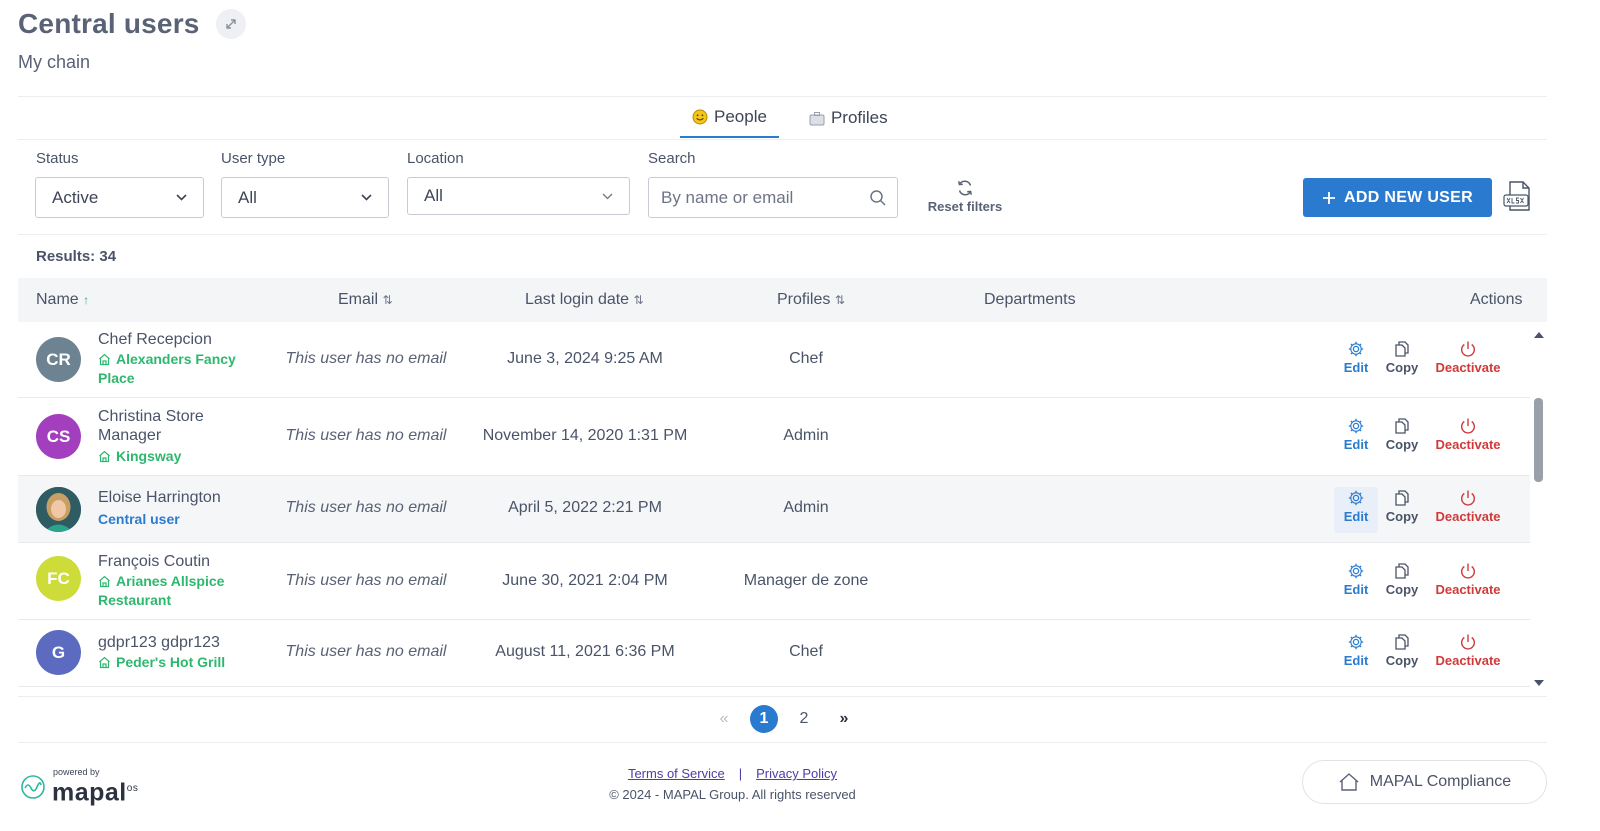  What do you see at coordinates (585, 358) in the screenshot?
I see `user-last-login: June 3, 2024 9:25 AM` at bounding box center [585, 358].